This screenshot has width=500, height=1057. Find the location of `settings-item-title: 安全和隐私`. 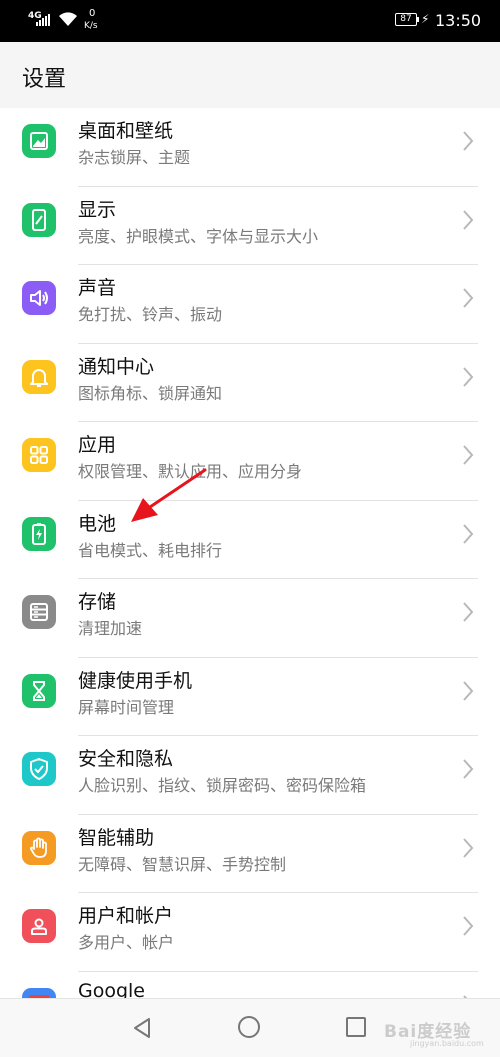

settings-item-title: 安全和隐私 is located at coordinates (126, 759).